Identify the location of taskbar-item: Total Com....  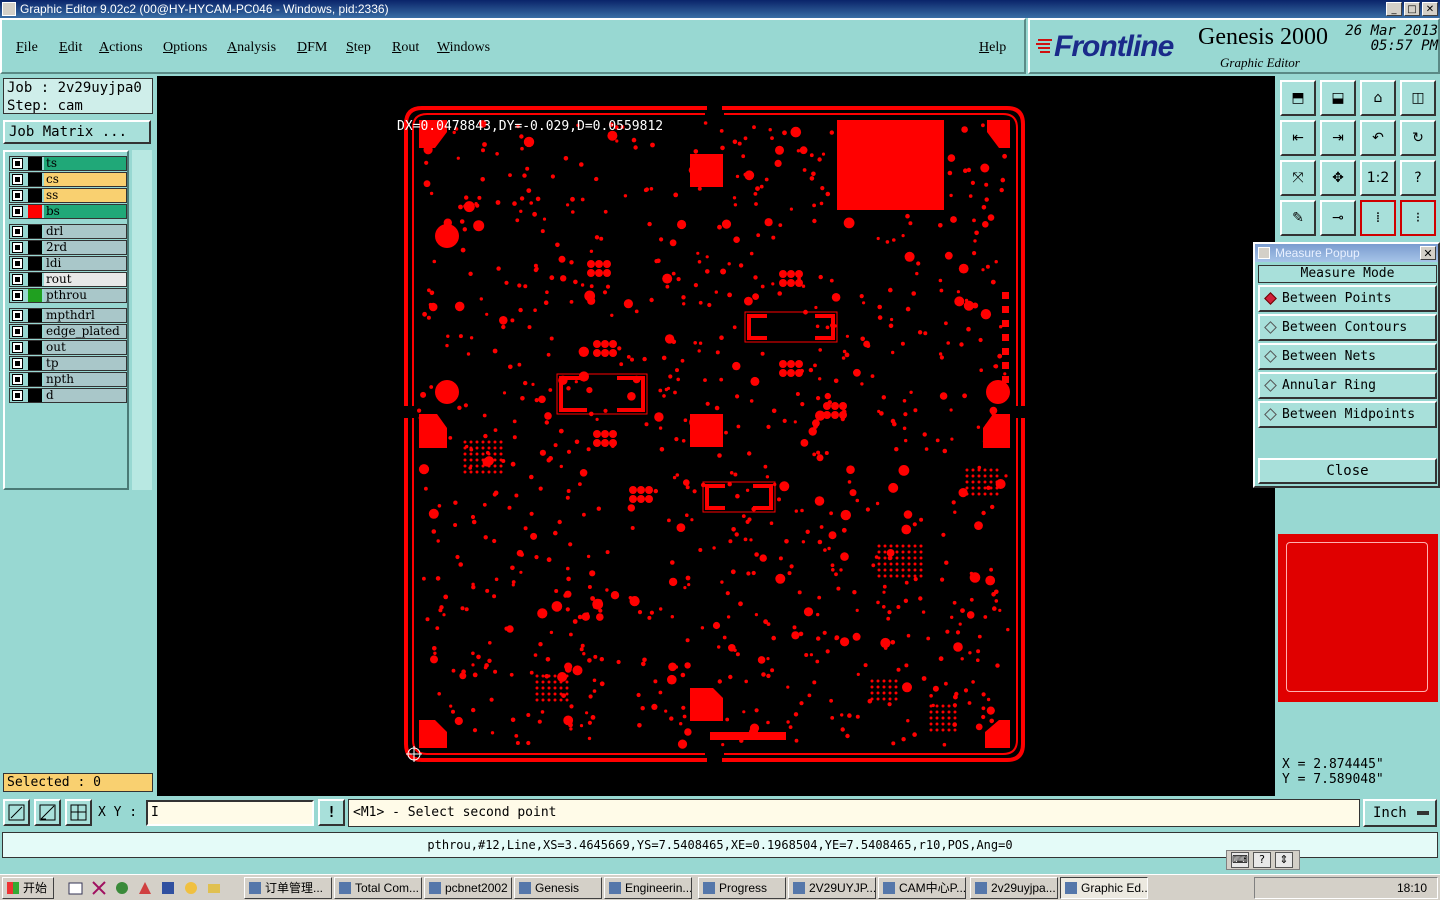
(378, 888).